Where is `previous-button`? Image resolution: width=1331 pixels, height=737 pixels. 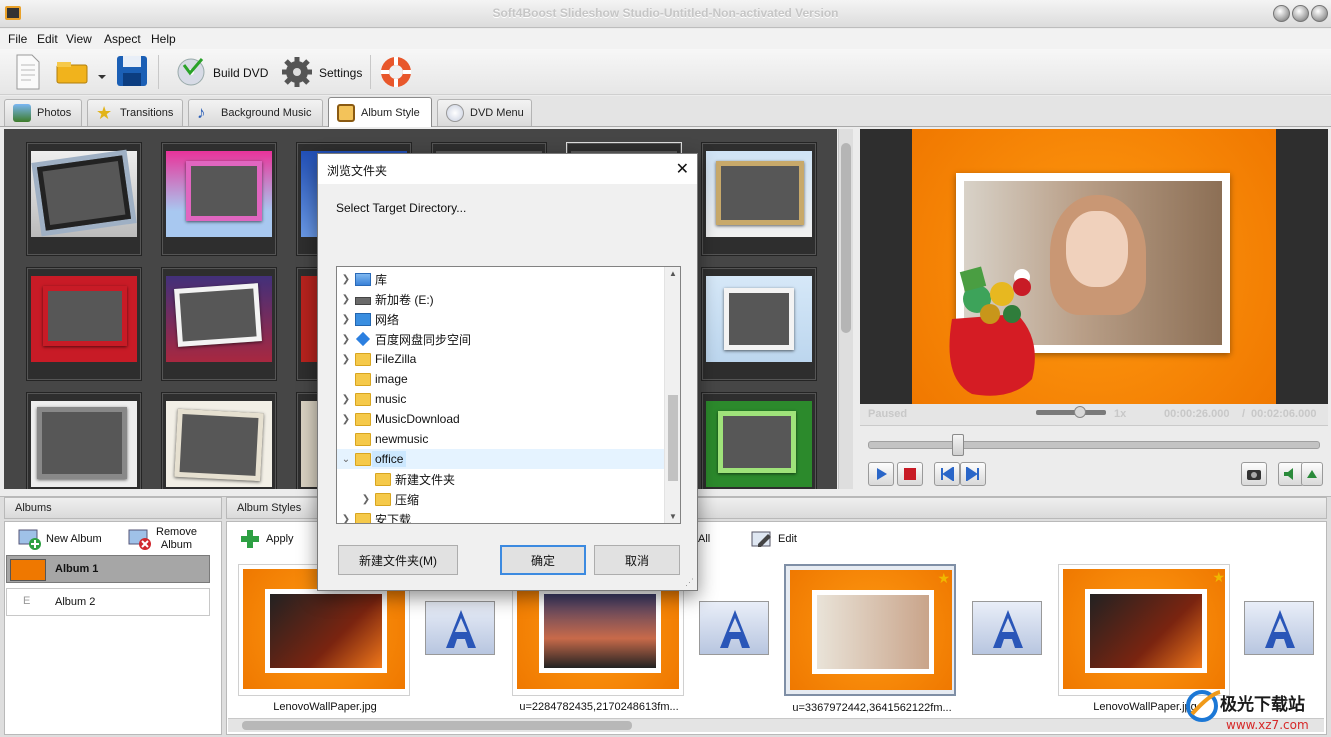
previous-button is located at coordinates (947, 474).